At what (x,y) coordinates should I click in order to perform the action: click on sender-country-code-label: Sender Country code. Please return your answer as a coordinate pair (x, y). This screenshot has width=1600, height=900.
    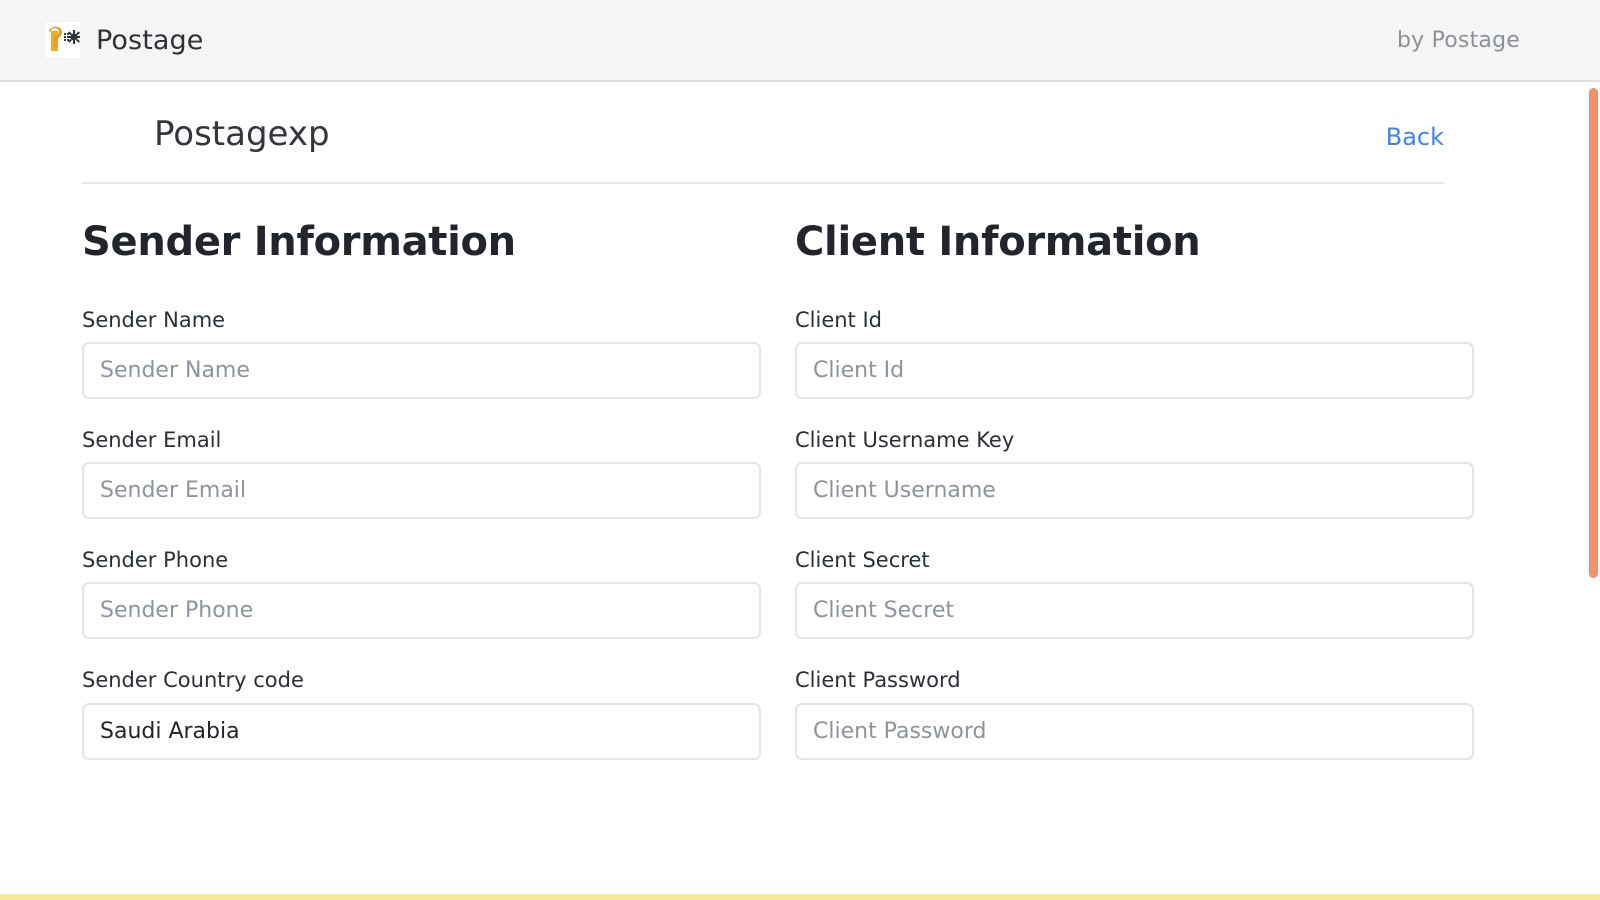
    Looking at the image, I should click on (193, 680).